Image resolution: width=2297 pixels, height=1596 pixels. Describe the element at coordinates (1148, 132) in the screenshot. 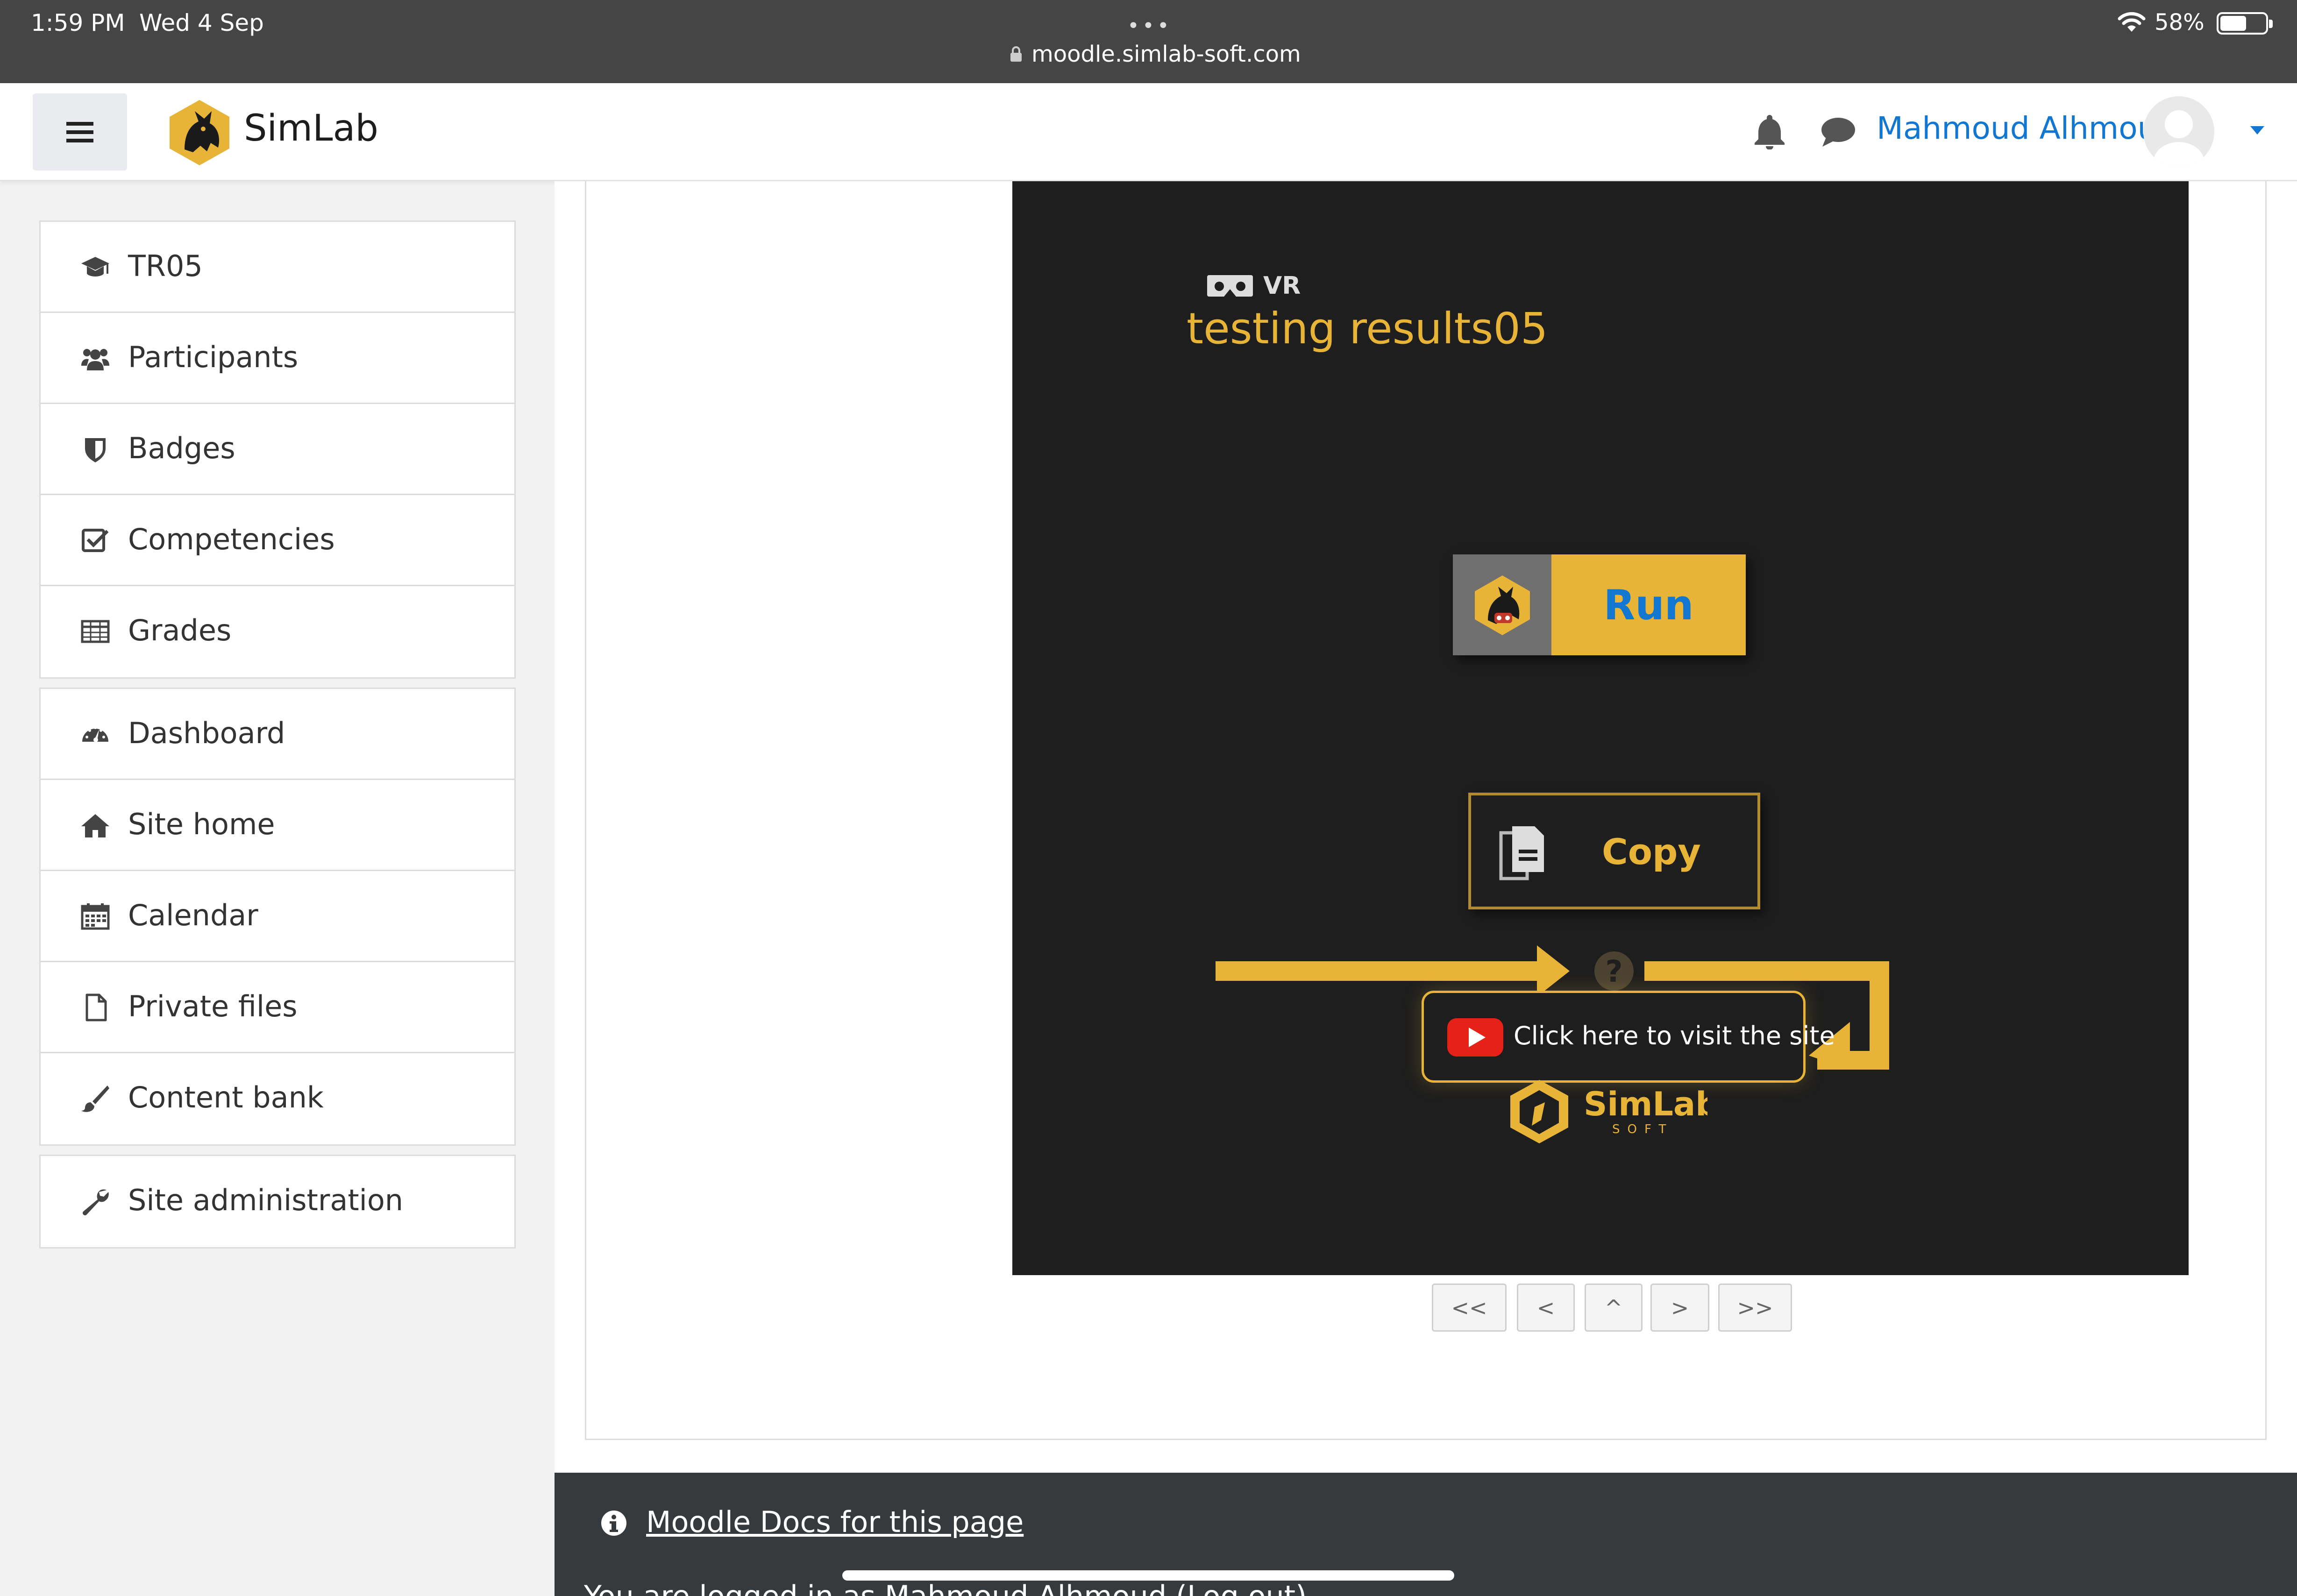

I see `top-navbar: SimLab Mahmoud Alhmoud` at that location.